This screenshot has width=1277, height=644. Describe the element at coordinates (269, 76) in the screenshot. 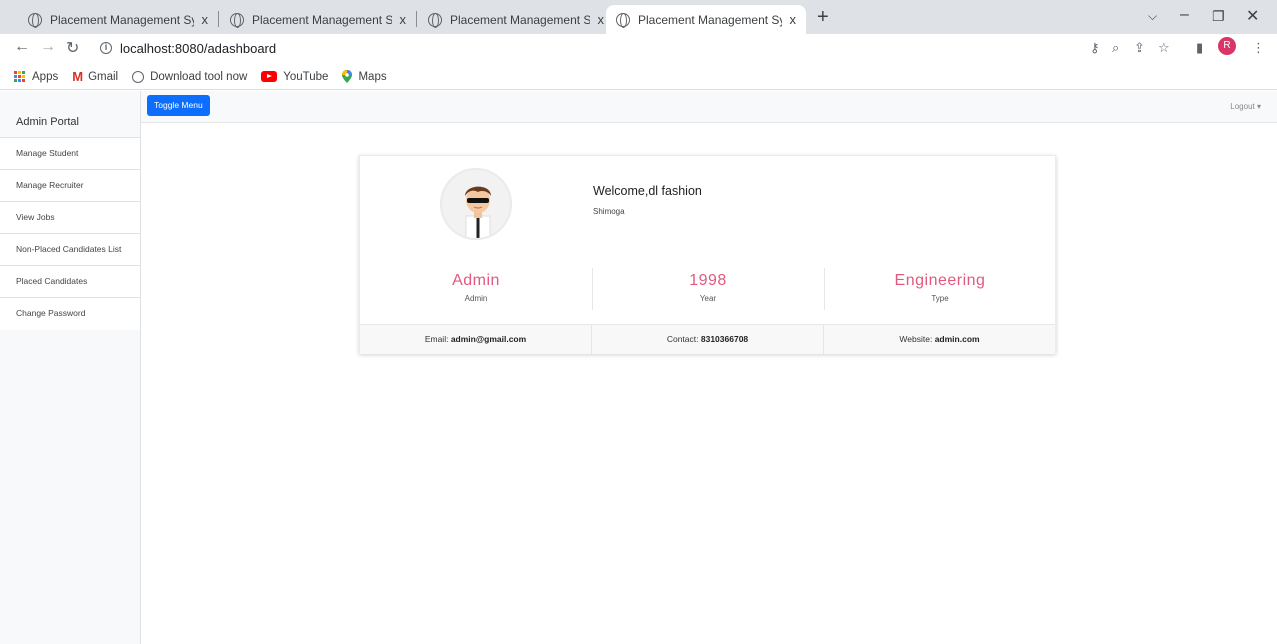

I see `youtube-icon` at that location.